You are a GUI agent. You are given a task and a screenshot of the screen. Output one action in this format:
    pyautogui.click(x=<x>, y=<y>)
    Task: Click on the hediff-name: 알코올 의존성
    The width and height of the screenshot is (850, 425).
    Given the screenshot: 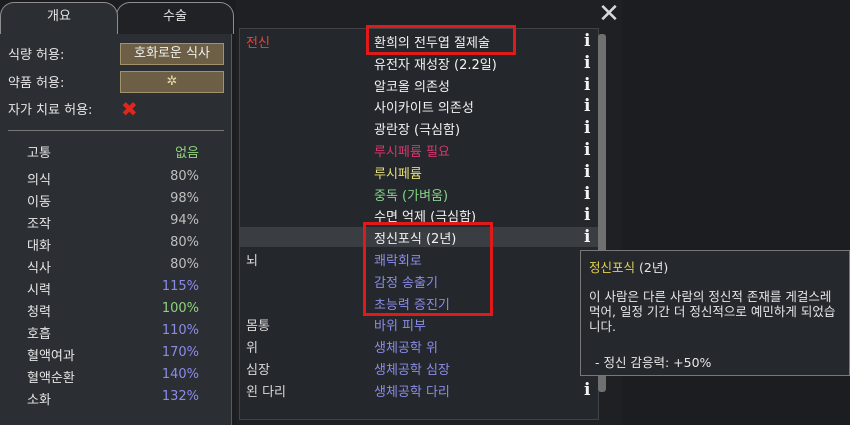 What is the action you would take?
    pyautogui.click(x=412, y=87)
    